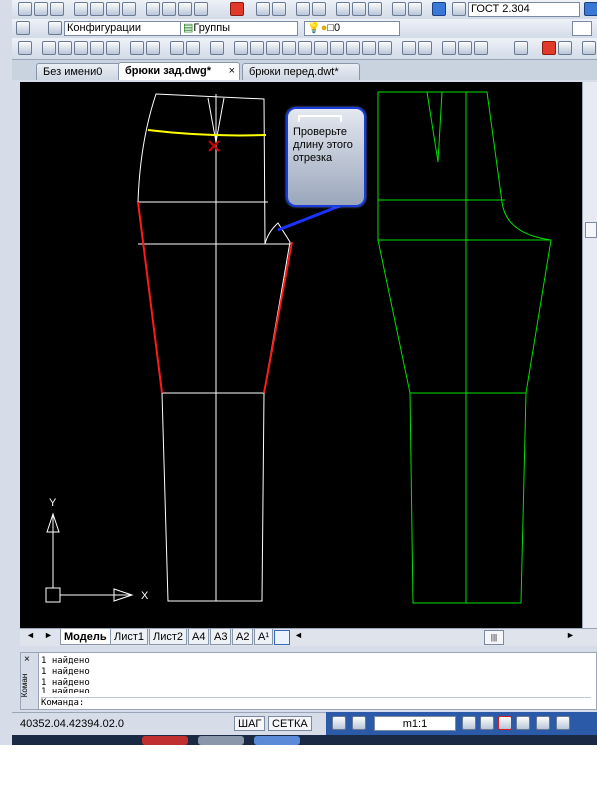 The height and width of the screenshot is (800, 597). I want to click on hatch-icon, so click(465, 48).